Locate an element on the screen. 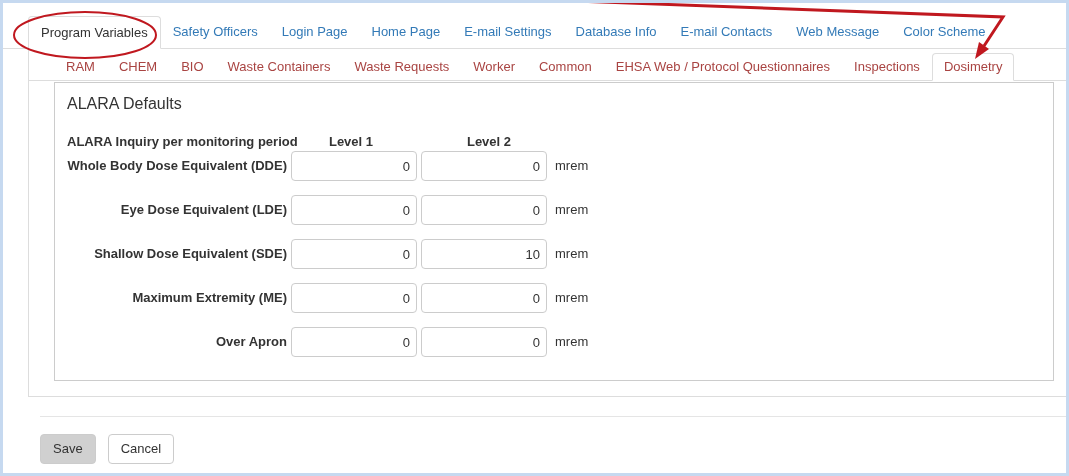  sub-tab: CHEM is located at coordinates (138, 66).